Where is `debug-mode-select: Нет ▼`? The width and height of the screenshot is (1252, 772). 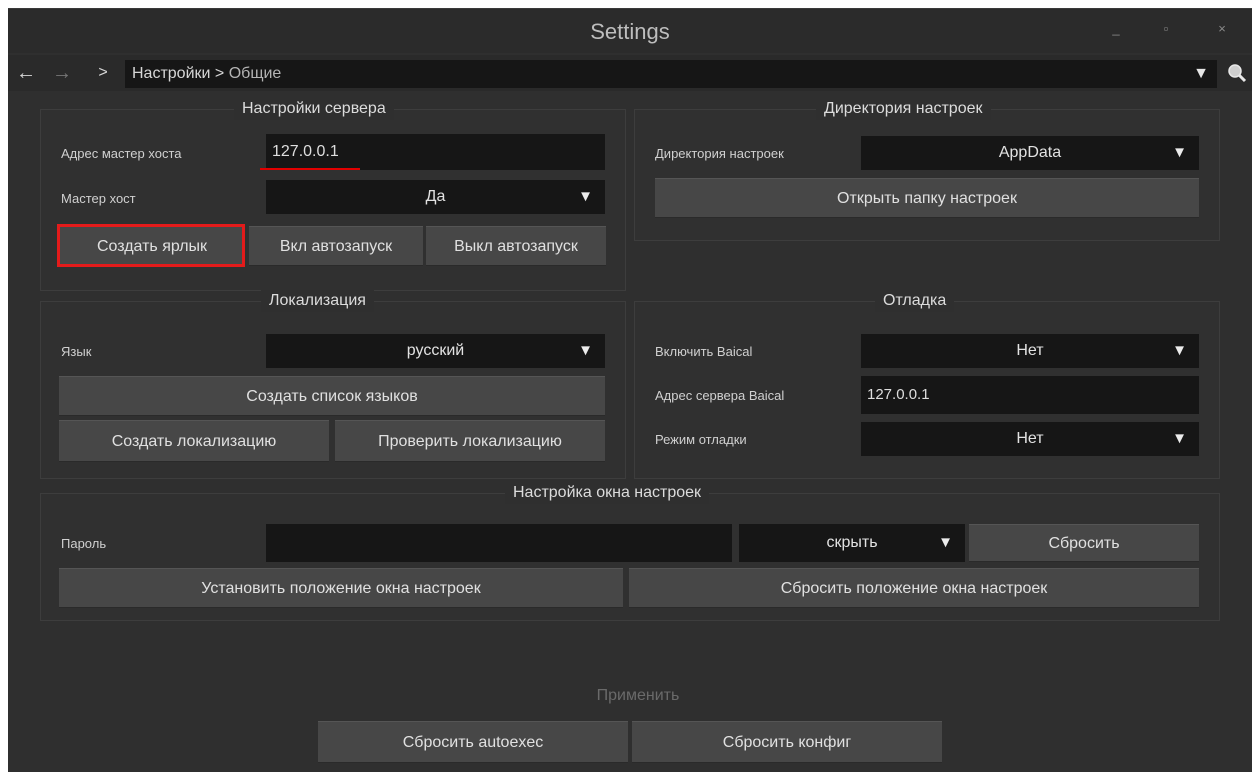 debug-mode-select: Нет ▼ is located at coordinates (1030, 439).